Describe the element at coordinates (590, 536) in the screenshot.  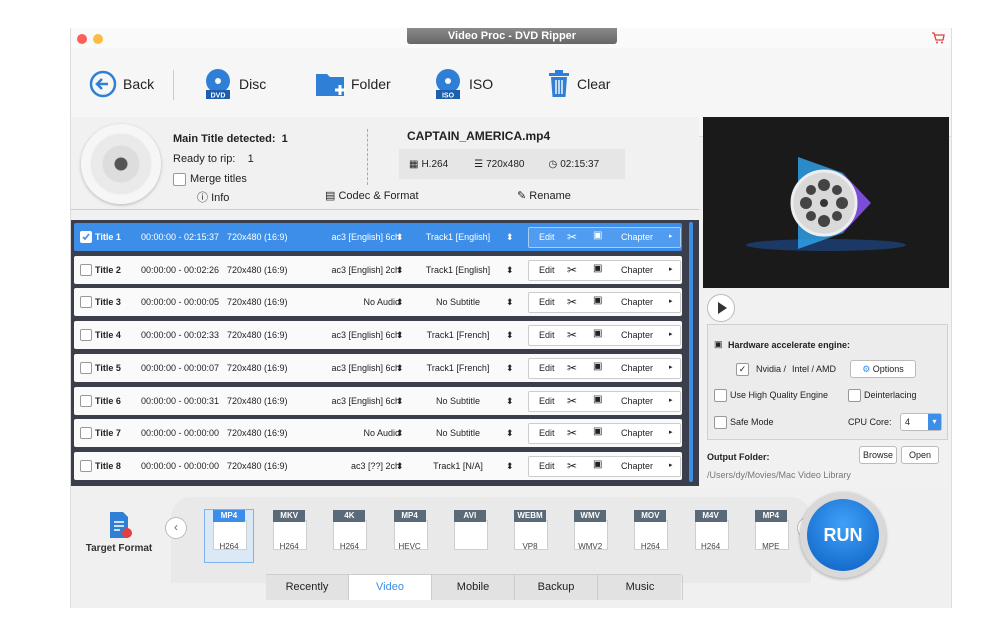
I see `format-item: WMV WMV2` at that location.